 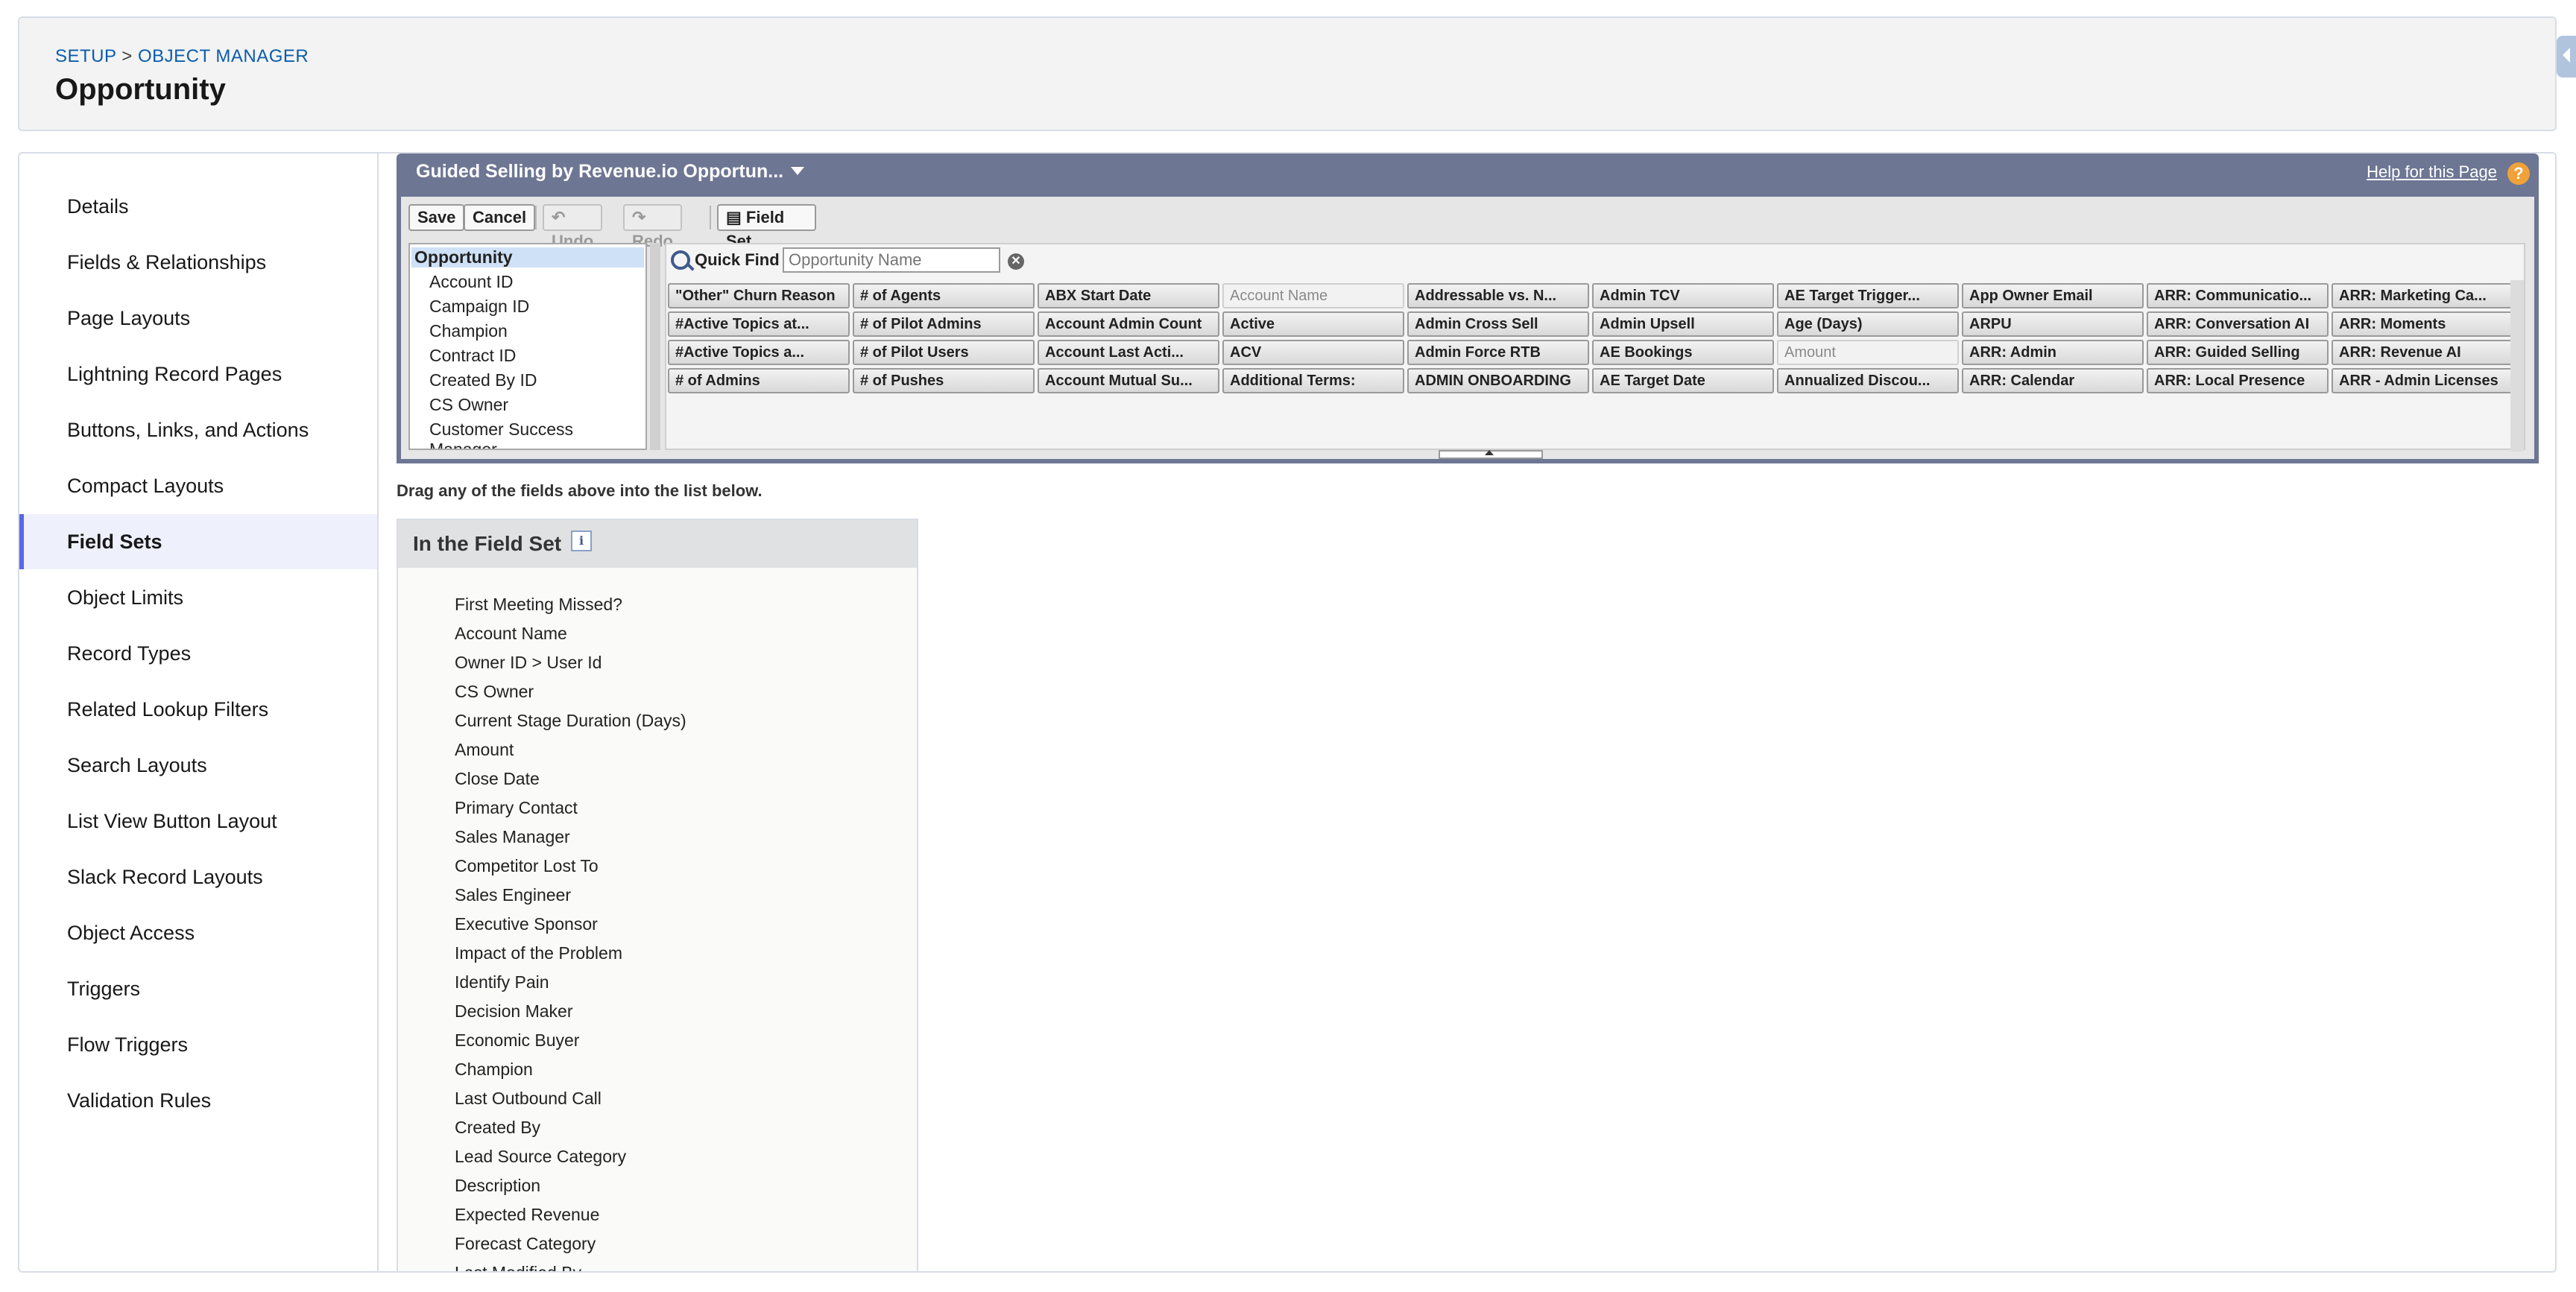 I want to click on object-list-item: Contract ID, so click(x=472, y=356).